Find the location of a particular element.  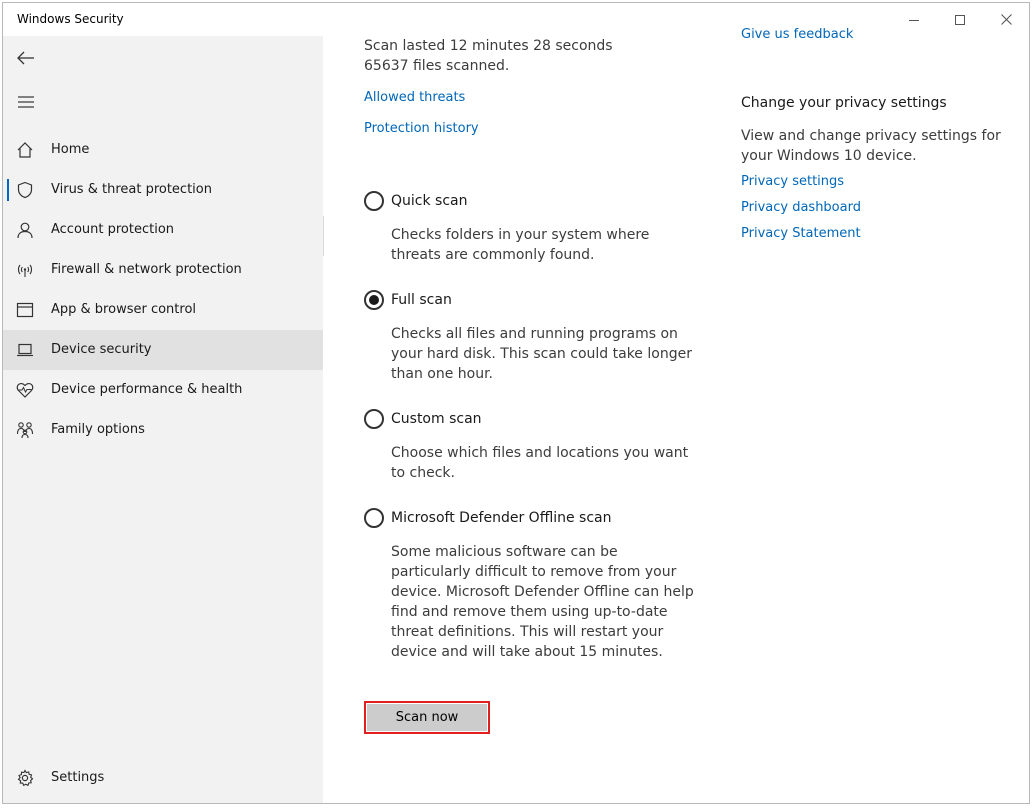

sidebar-item-label: Device security is located at coordinates (101, 349).